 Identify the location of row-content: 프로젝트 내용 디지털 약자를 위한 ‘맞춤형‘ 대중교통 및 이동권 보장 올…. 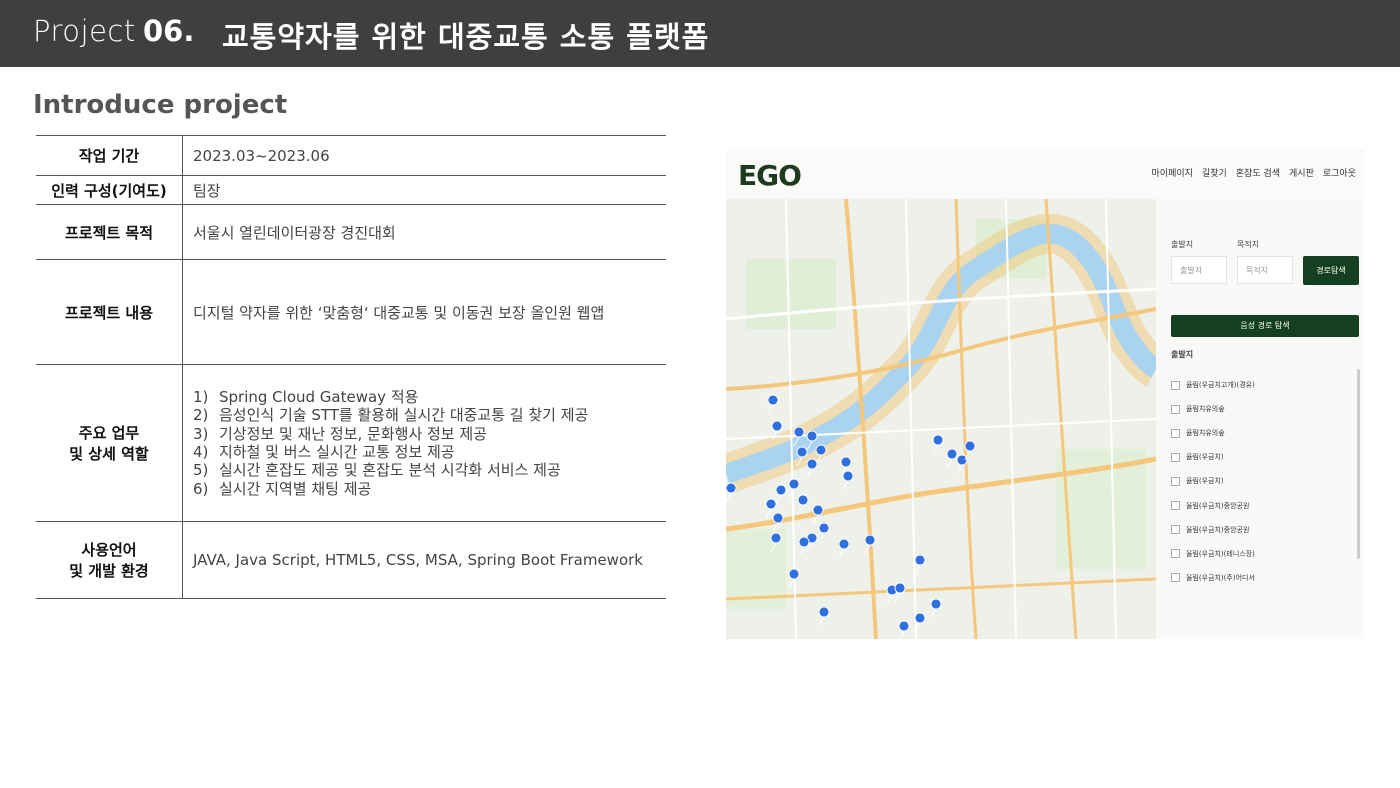
(351, 312).